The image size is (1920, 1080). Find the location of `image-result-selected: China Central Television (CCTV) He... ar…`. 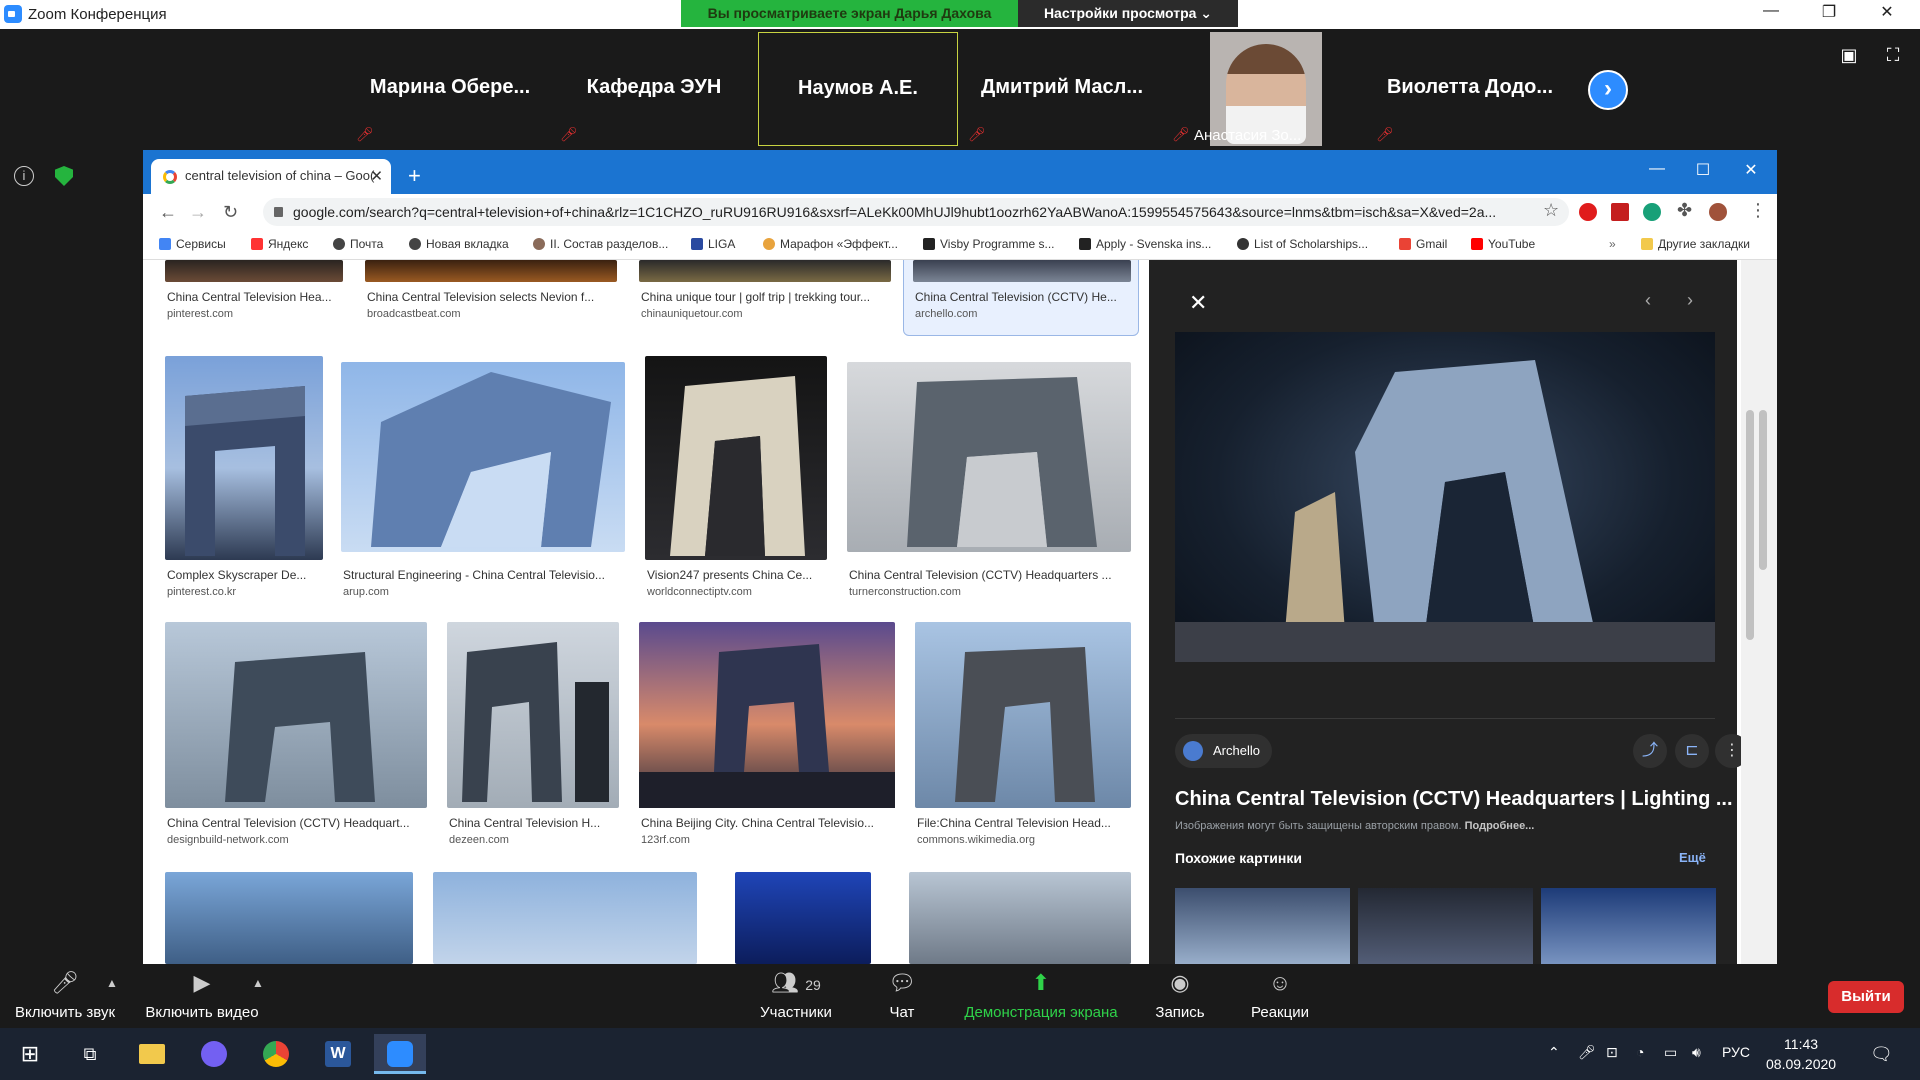

image-result-selected: China Central Television (CCTV) He... ar… is located at coordinates (1022, 296).